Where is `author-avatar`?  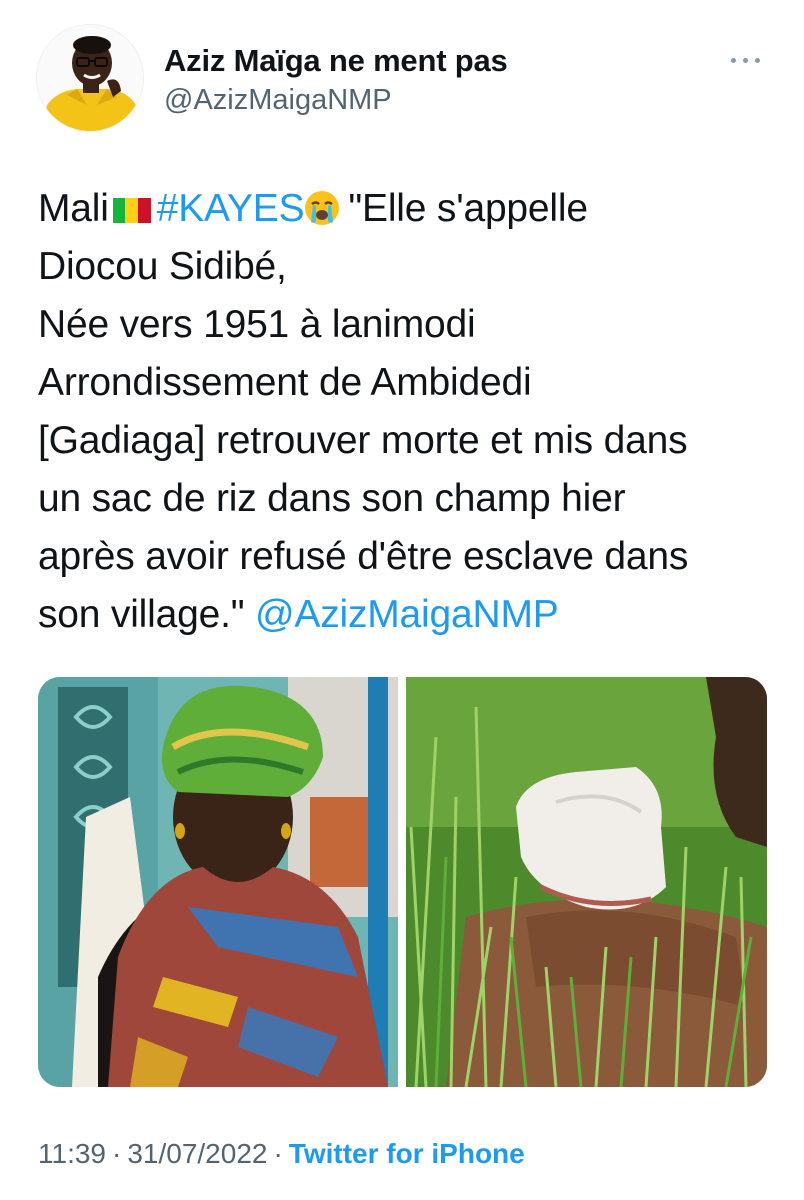 author-avatar is located at coordinates (90, 78).